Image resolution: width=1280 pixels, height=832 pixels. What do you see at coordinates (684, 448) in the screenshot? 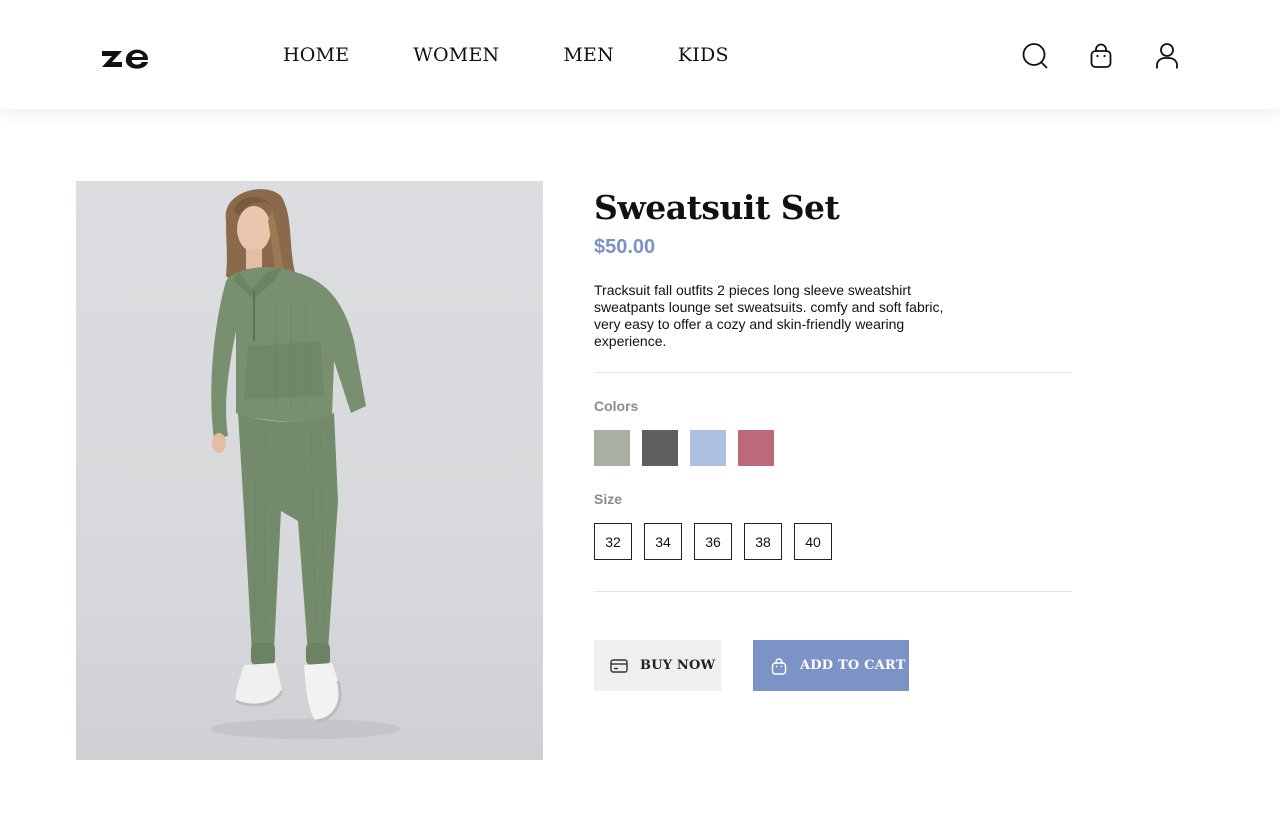
I see `color-swatches` at bounding box center [684, 448].